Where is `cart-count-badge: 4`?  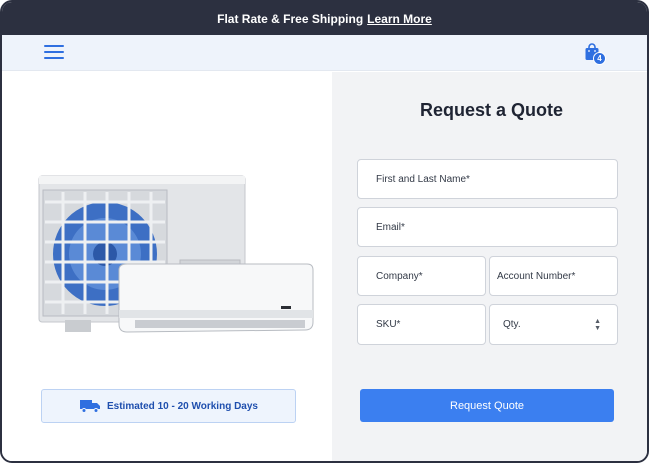
cart-count-badge: 4 is located at coordinates (599, 58).